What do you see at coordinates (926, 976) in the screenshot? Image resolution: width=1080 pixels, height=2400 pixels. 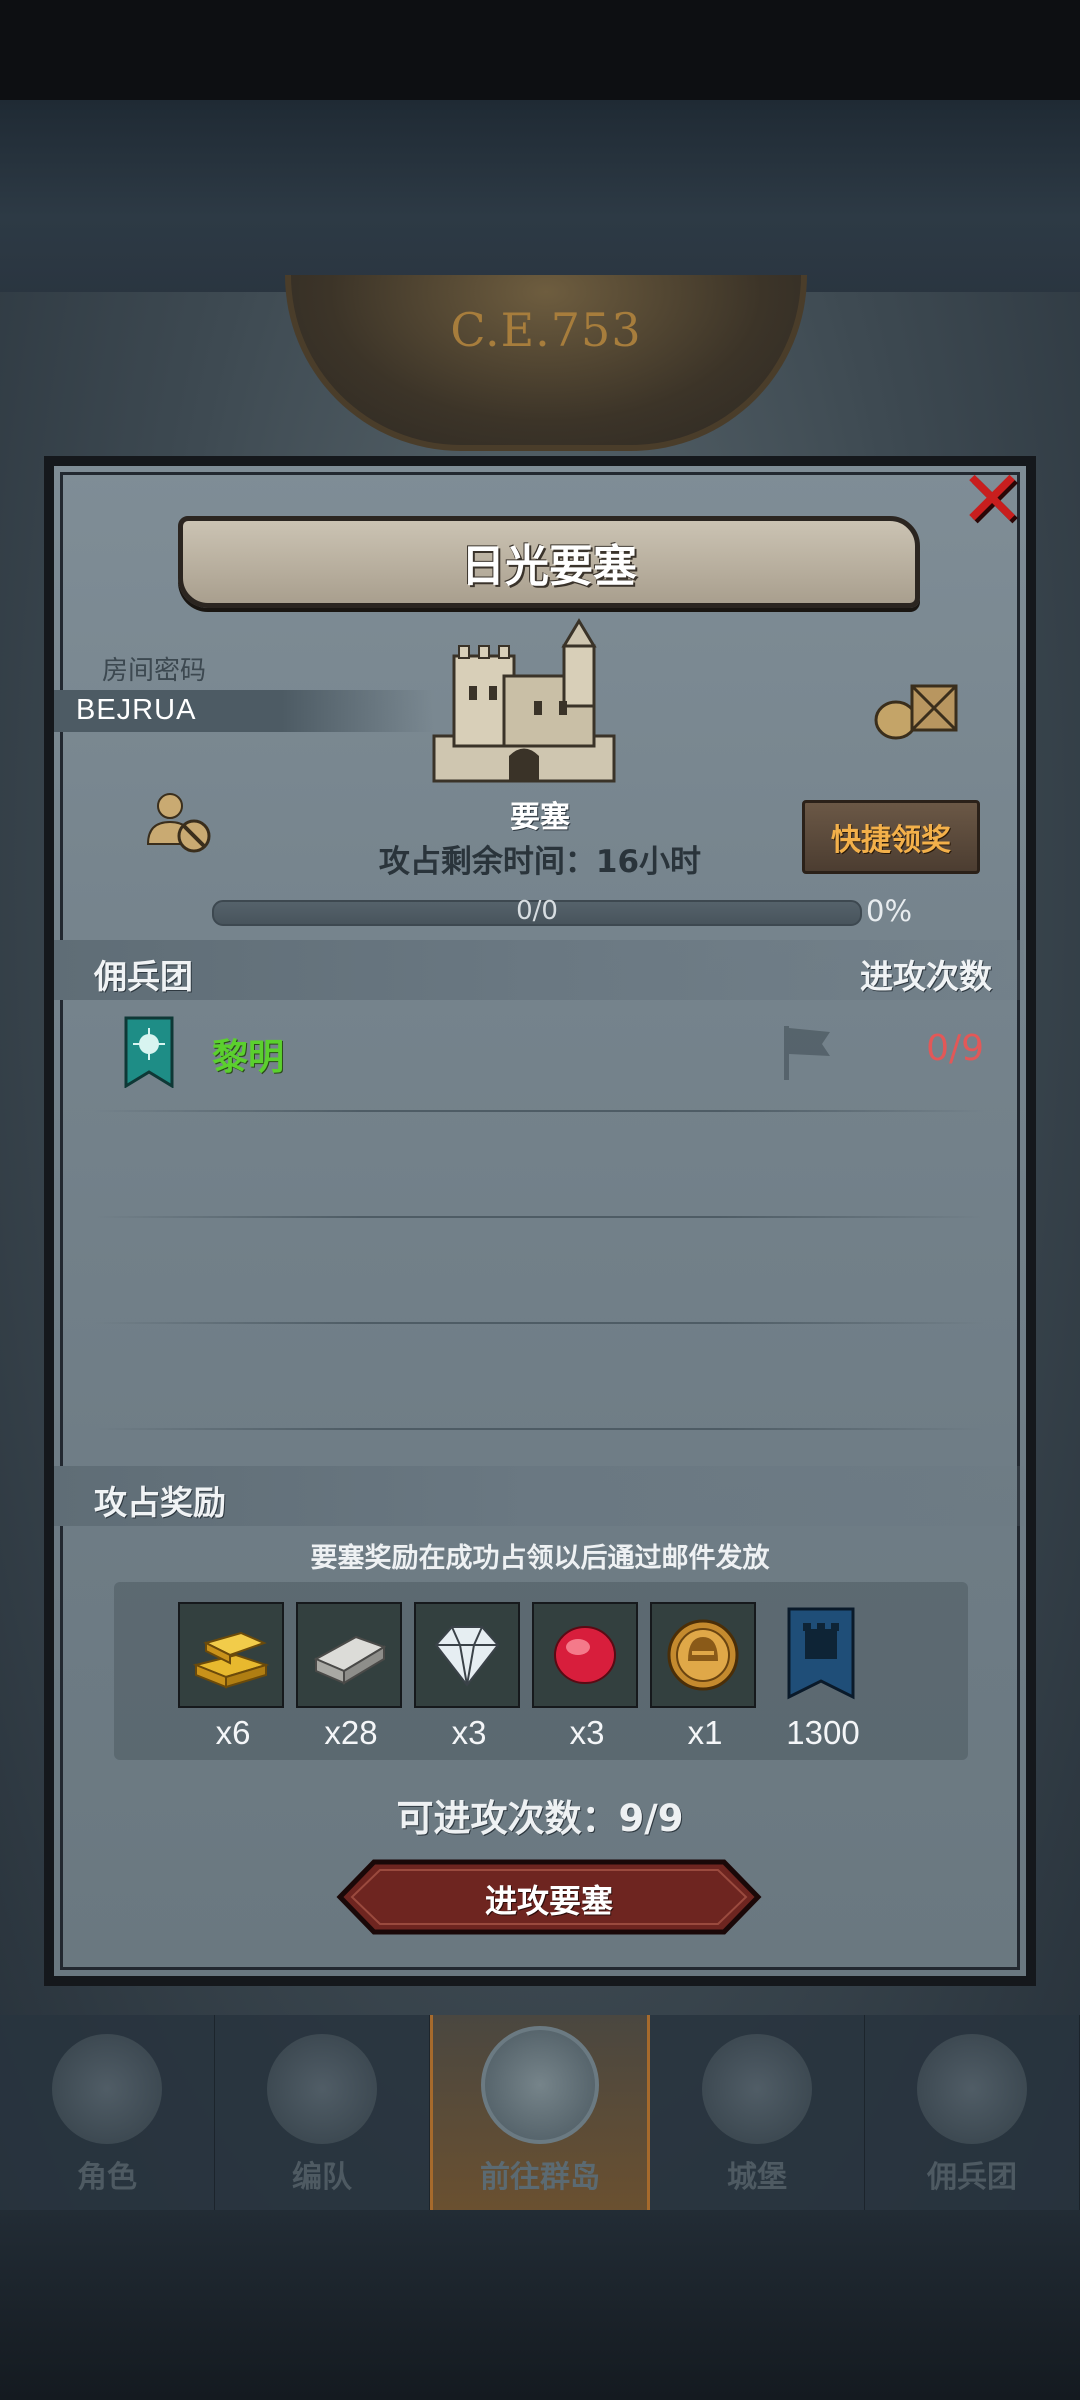 I see `attack-count-header: 进攻次数` at bounding box center [926, 976].